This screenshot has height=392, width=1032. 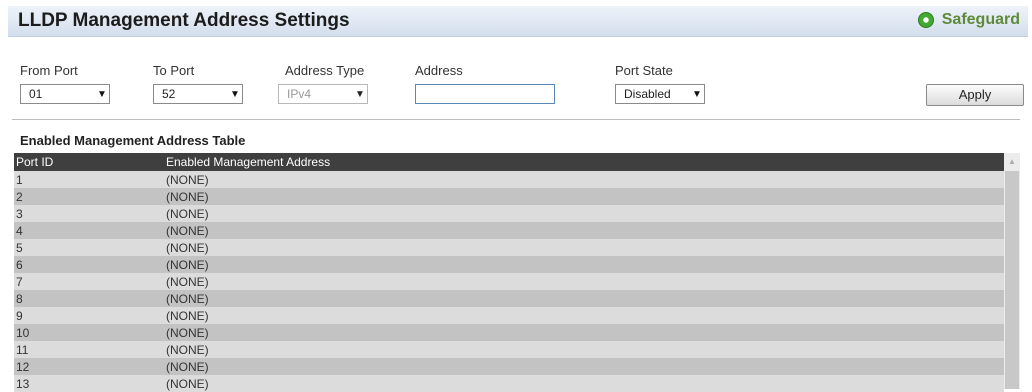 What do you see at coordinates (22, 349) in the screenshot?
I see `port-id-cell: 11` at bounding box center [22, 349].